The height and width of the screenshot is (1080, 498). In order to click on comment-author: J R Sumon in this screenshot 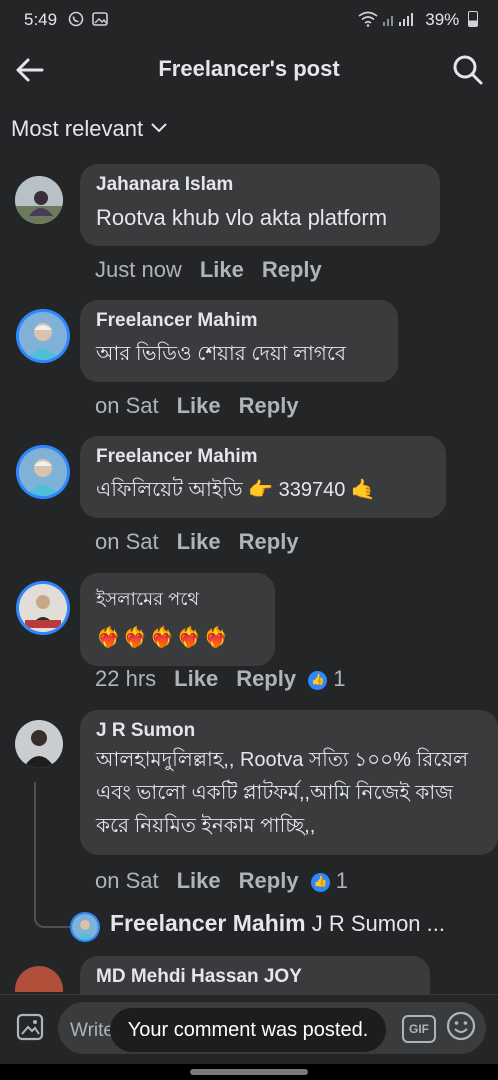, I will do `click(289, 731)`.